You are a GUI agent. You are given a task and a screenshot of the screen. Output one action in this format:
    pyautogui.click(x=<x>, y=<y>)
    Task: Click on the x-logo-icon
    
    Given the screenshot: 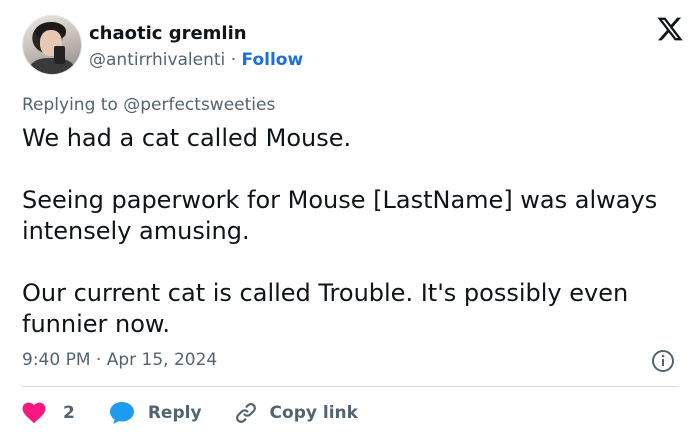 What is the action you would take?
    pyautogui.click(x=670, y=29)
    